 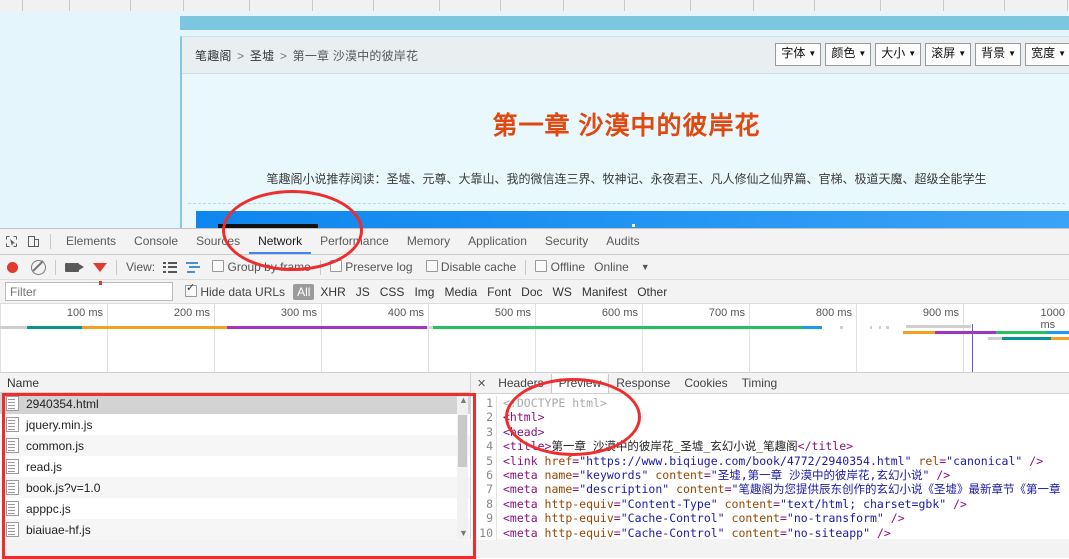 What do you see at coordinates (235, 529) in the screenshot?
I see `table-row: biaiuae-hf.js` at bounding box center [235, 529].